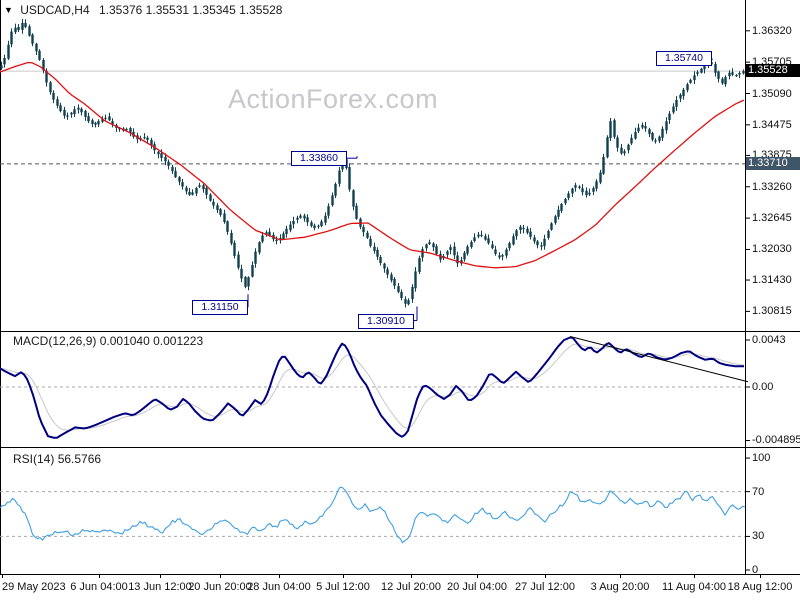  What do you see at coordinates (773, 287) in the screenshot?
I see `price-axis` at bounding box center [773, 287].